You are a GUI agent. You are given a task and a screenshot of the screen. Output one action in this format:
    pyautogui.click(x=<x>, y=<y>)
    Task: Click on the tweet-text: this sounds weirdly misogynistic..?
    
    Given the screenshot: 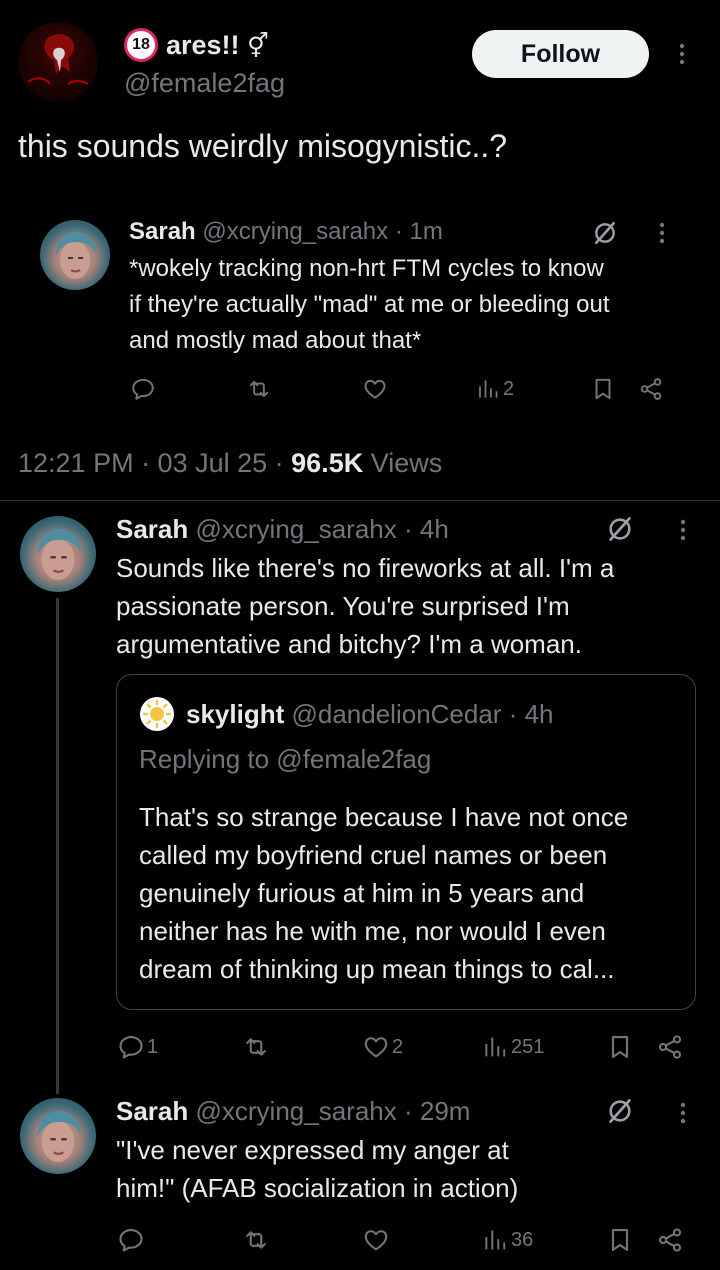 What is the action you would take?
    pyautogui.click(x=263, y=146)
    